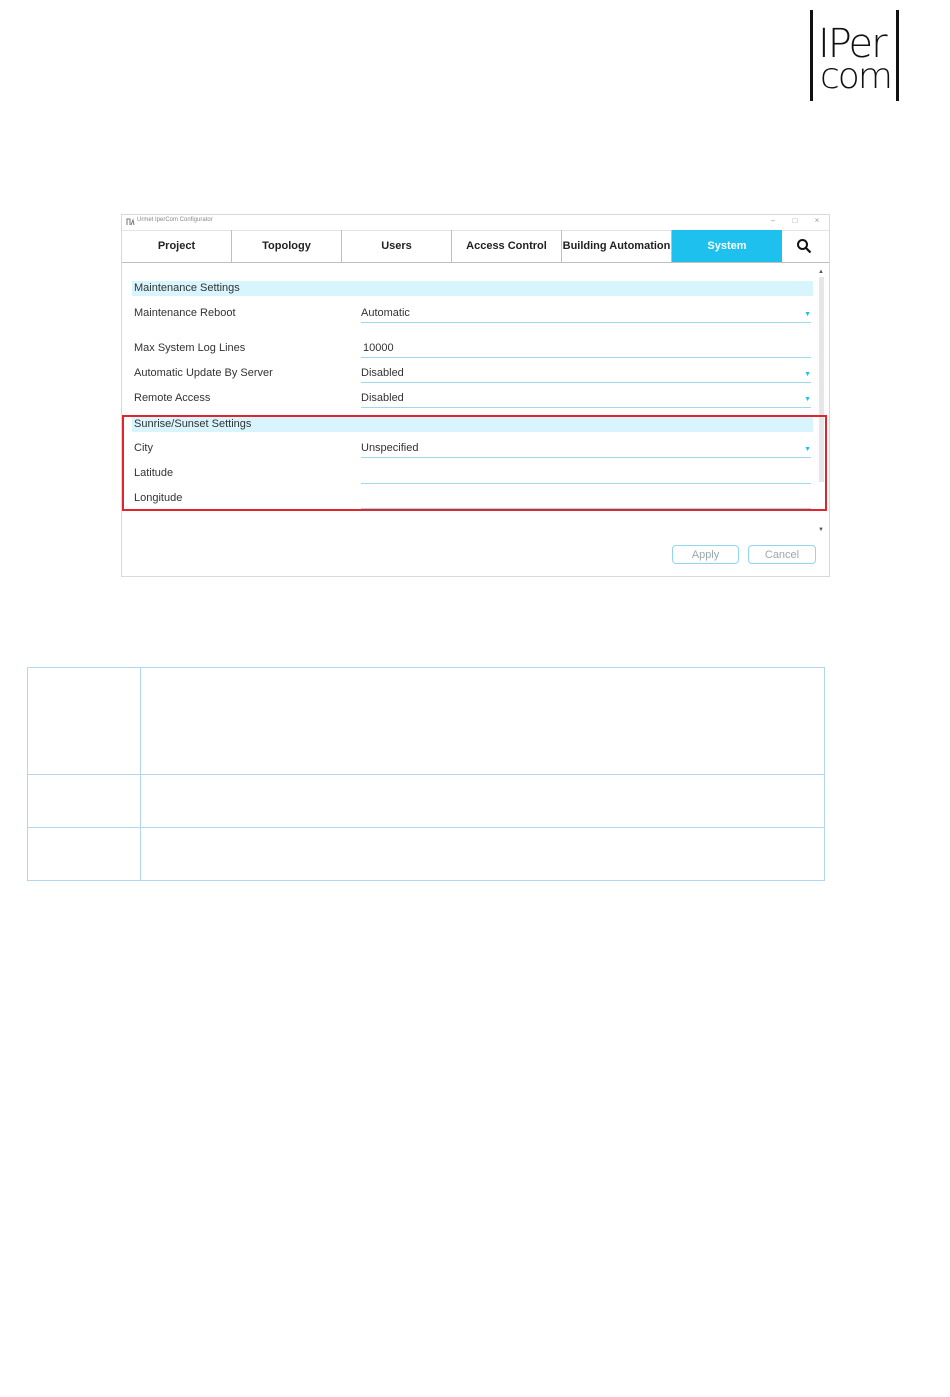 This screenshot has height=1397, width=950. Describe the element at coordinates (782, 554) in the screenshot. I see `cancel-button: Cancel` at that location.